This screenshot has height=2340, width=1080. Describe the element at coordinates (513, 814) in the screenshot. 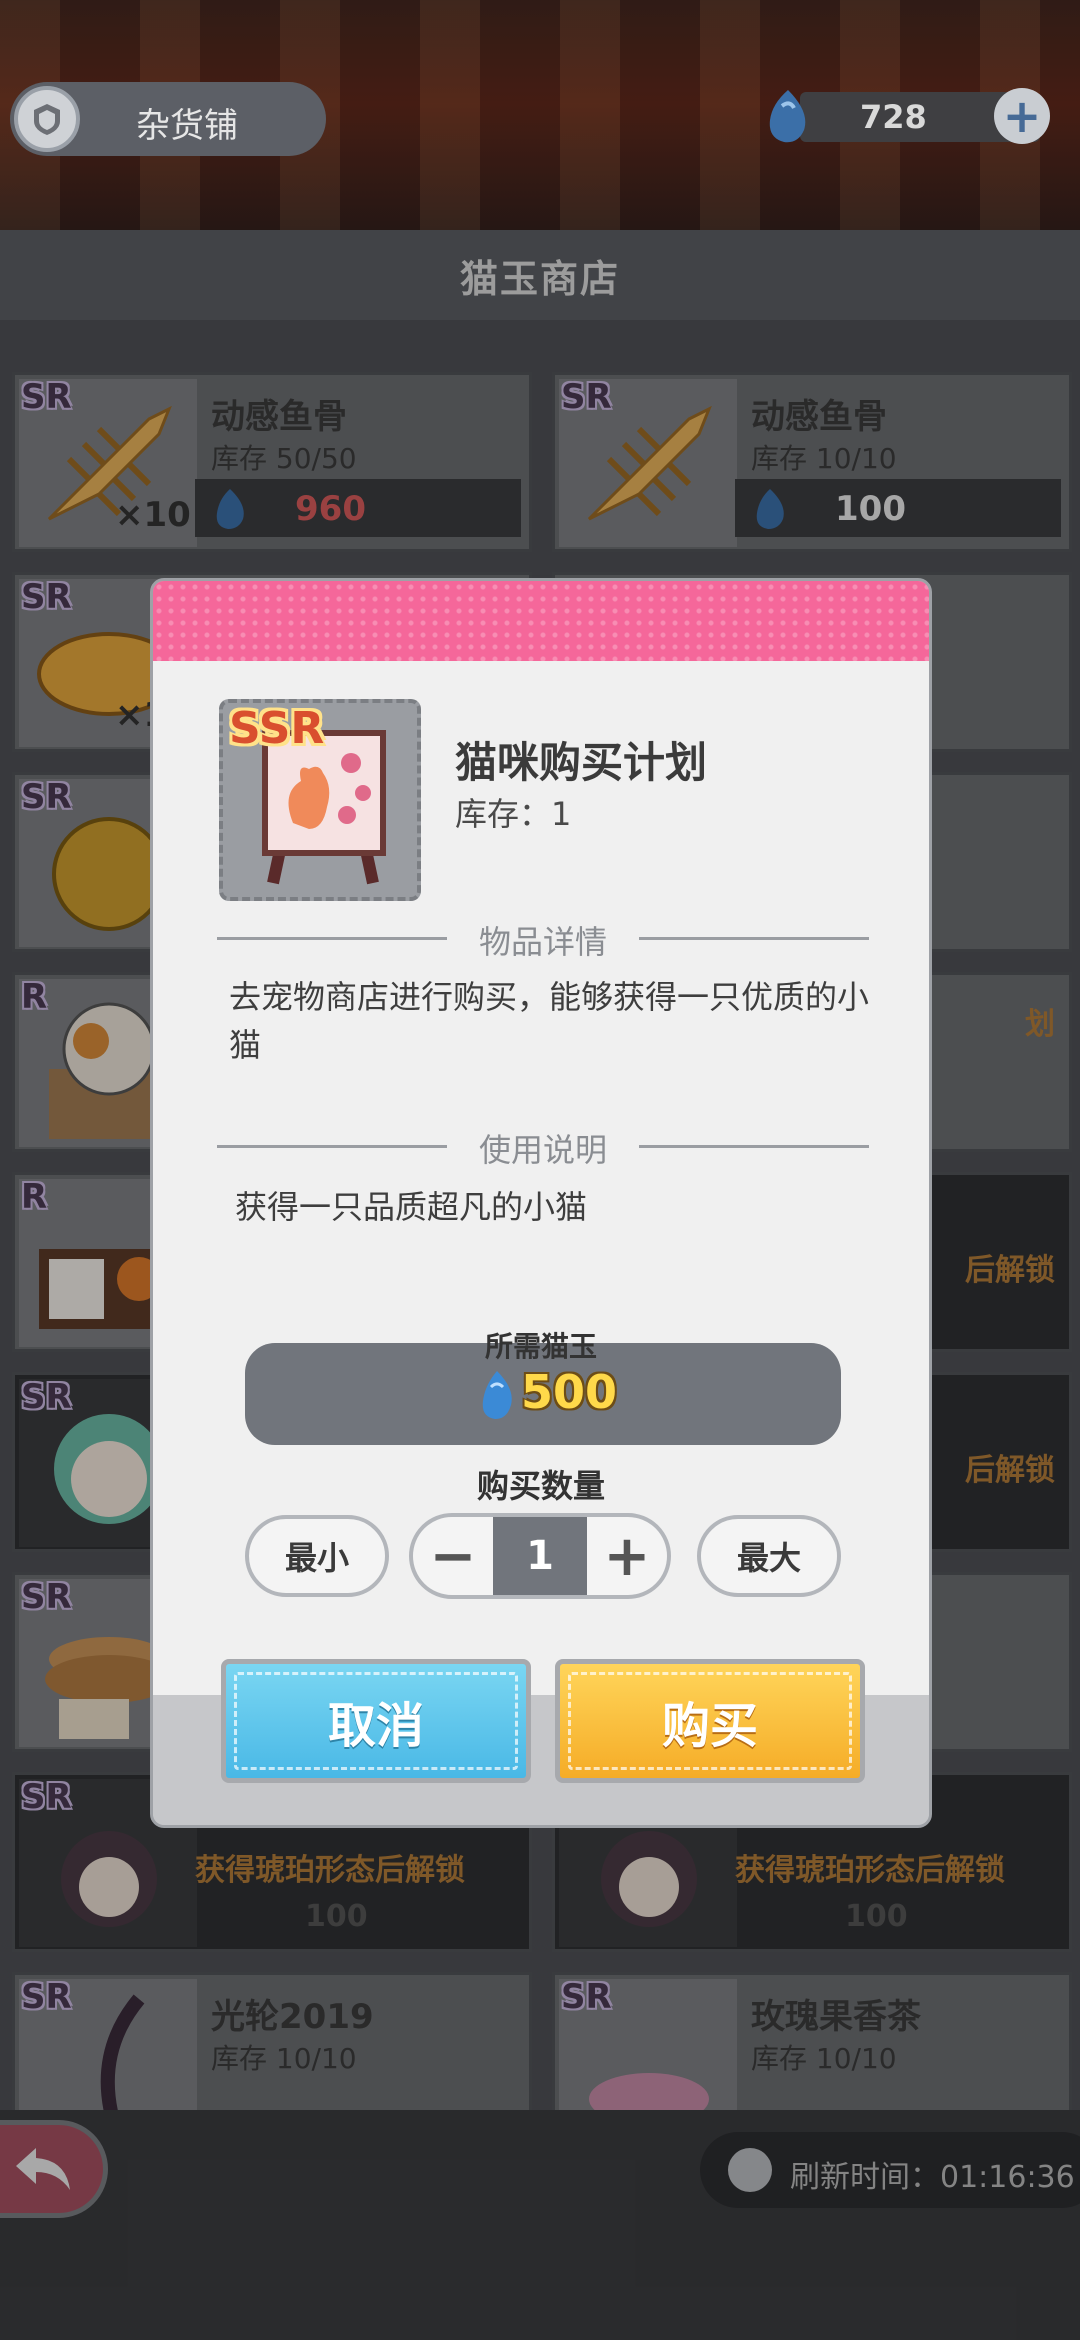

I see `item-stock: 库存：1` at that location.